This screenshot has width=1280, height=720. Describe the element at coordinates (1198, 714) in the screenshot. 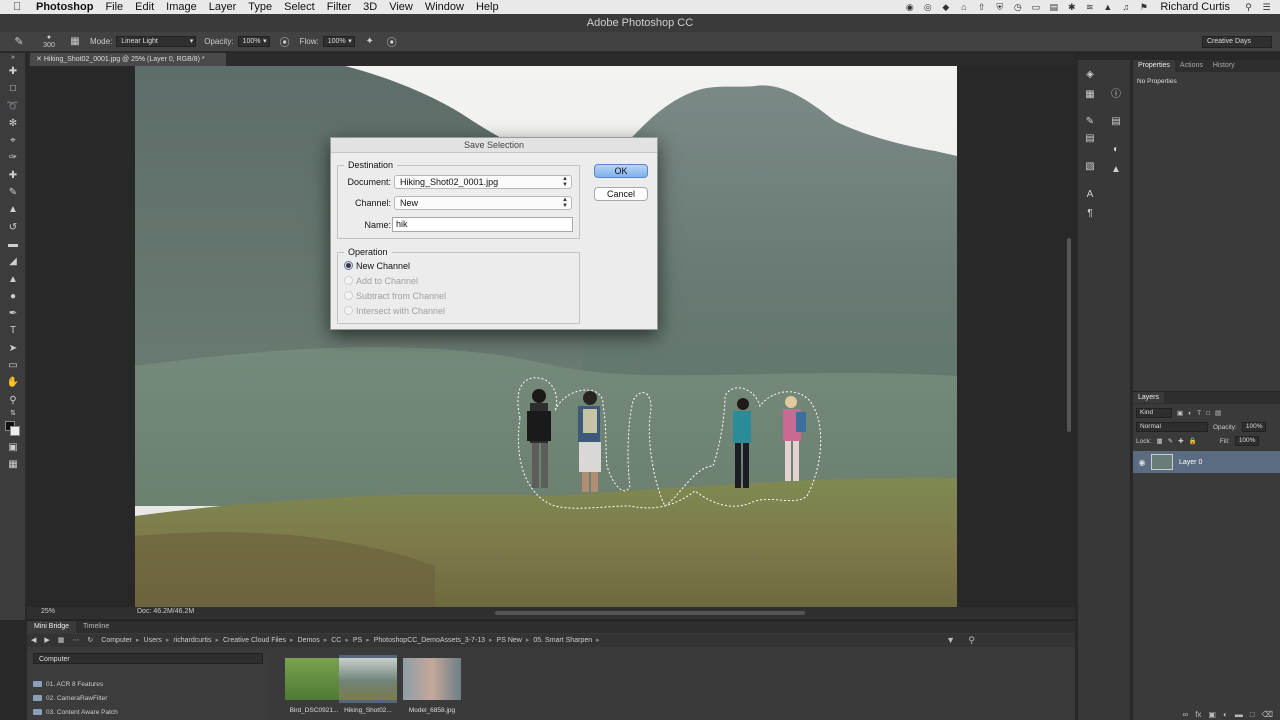

I see `layer-style-icon: fx` at that location.